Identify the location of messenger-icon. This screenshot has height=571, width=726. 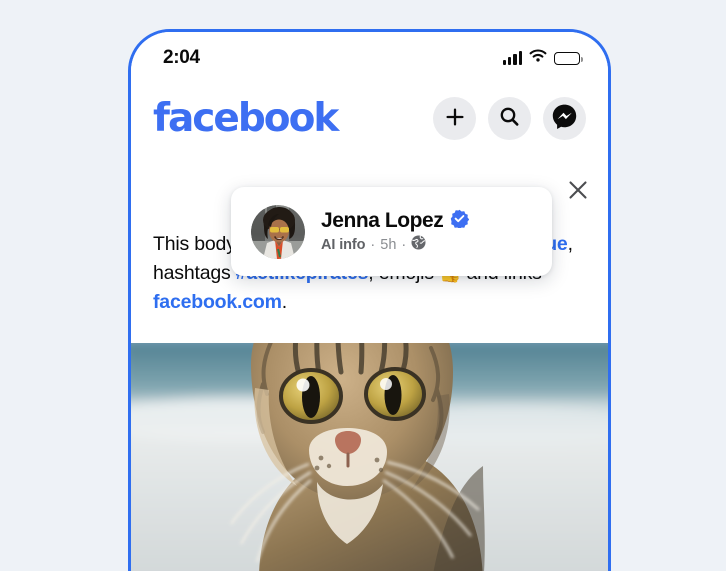
(564, 118).